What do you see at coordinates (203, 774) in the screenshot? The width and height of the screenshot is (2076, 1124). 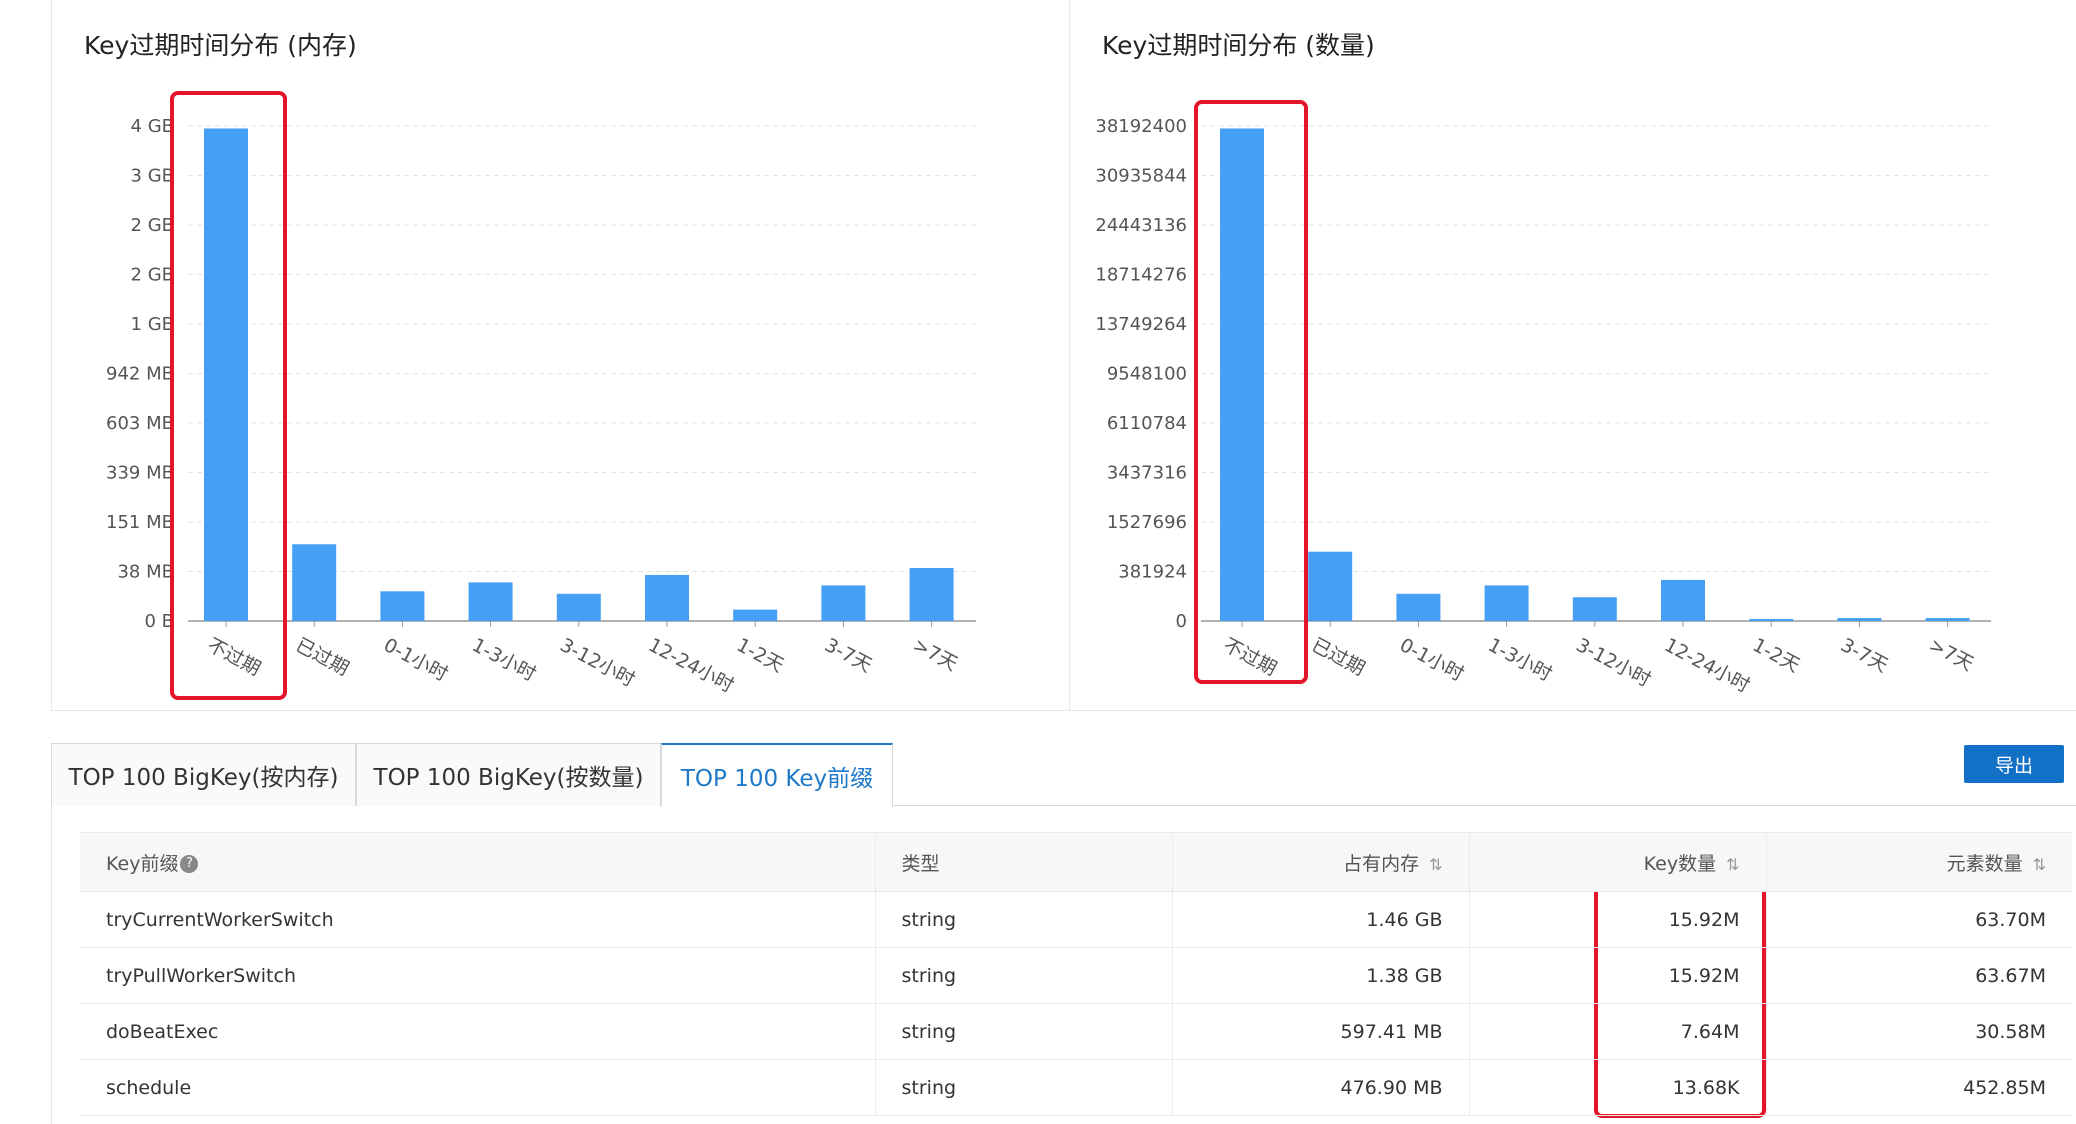 I see `tab-bigkey-by-memory: TOP 100 BigKey(按内存)` at bounding box center [203, 774].